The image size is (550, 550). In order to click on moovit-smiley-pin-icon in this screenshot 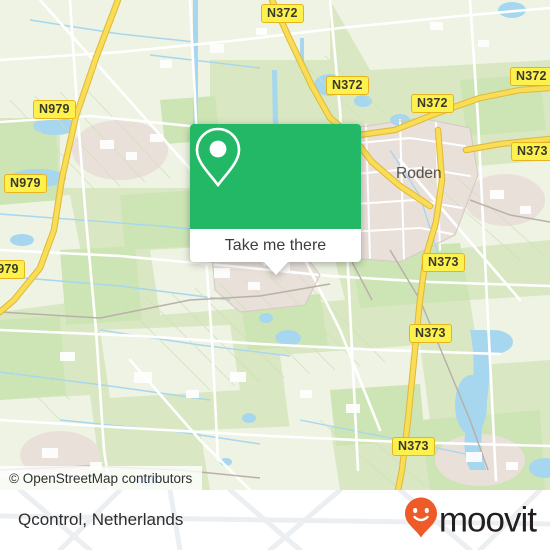, I will do `click(421, 520)`.